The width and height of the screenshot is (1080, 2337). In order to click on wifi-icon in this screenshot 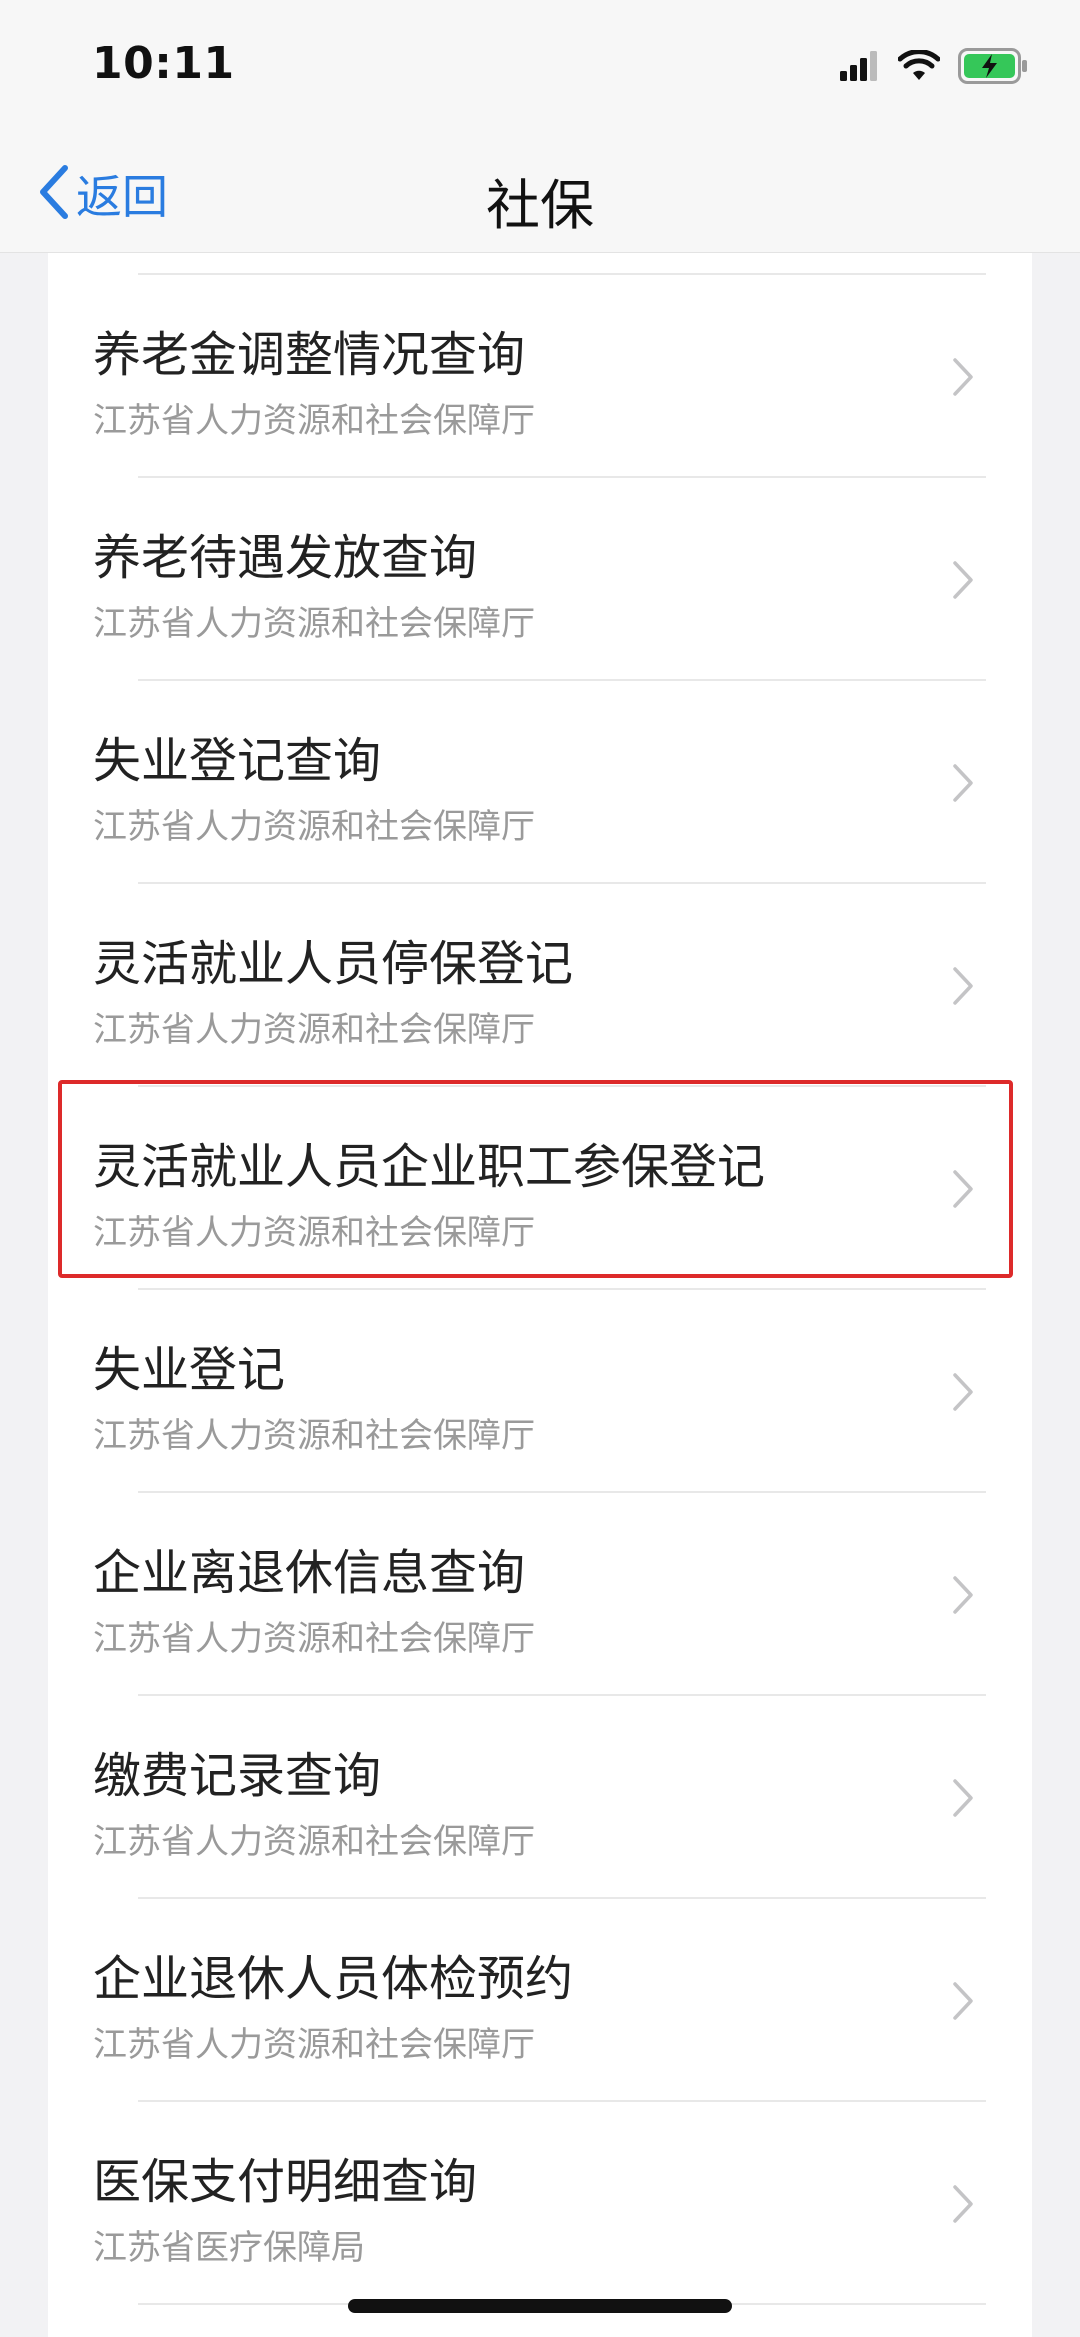, I will do `click(919, 67)`.